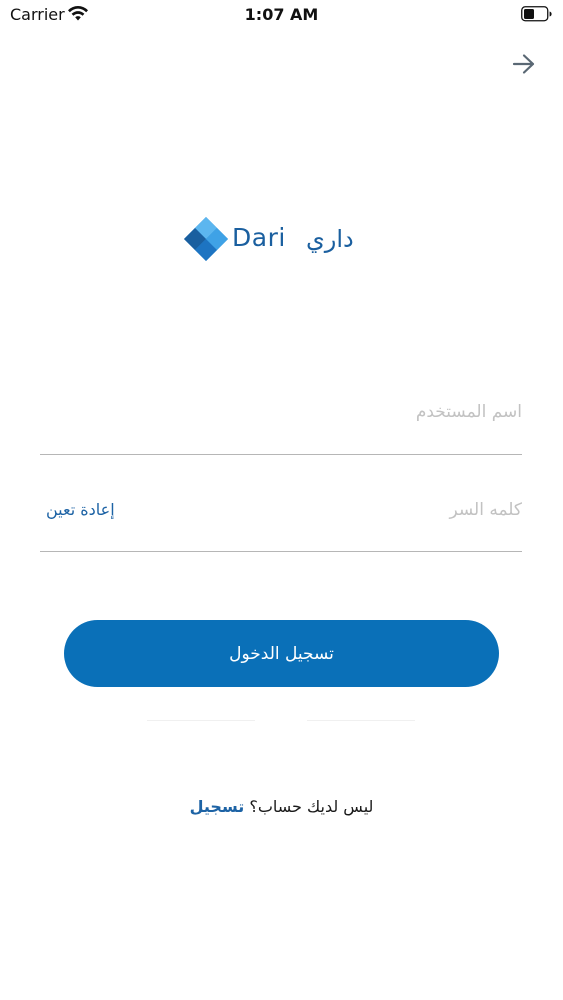 The width and height of the screenshot is (563, 1000). I want to click on username-field, so click(281, 422).